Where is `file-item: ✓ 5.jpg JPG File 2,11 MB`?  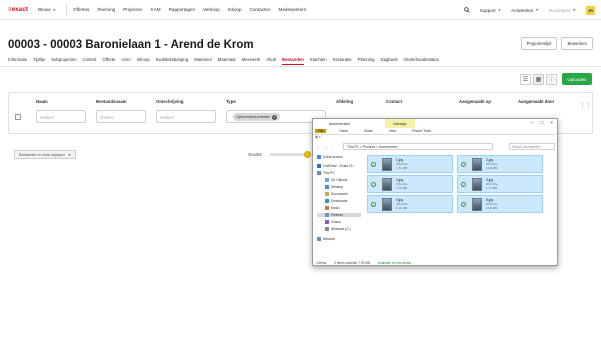
file-item: ✓ 5.jpg JPG File 2,11 MB is located at coordinates (410, 204).